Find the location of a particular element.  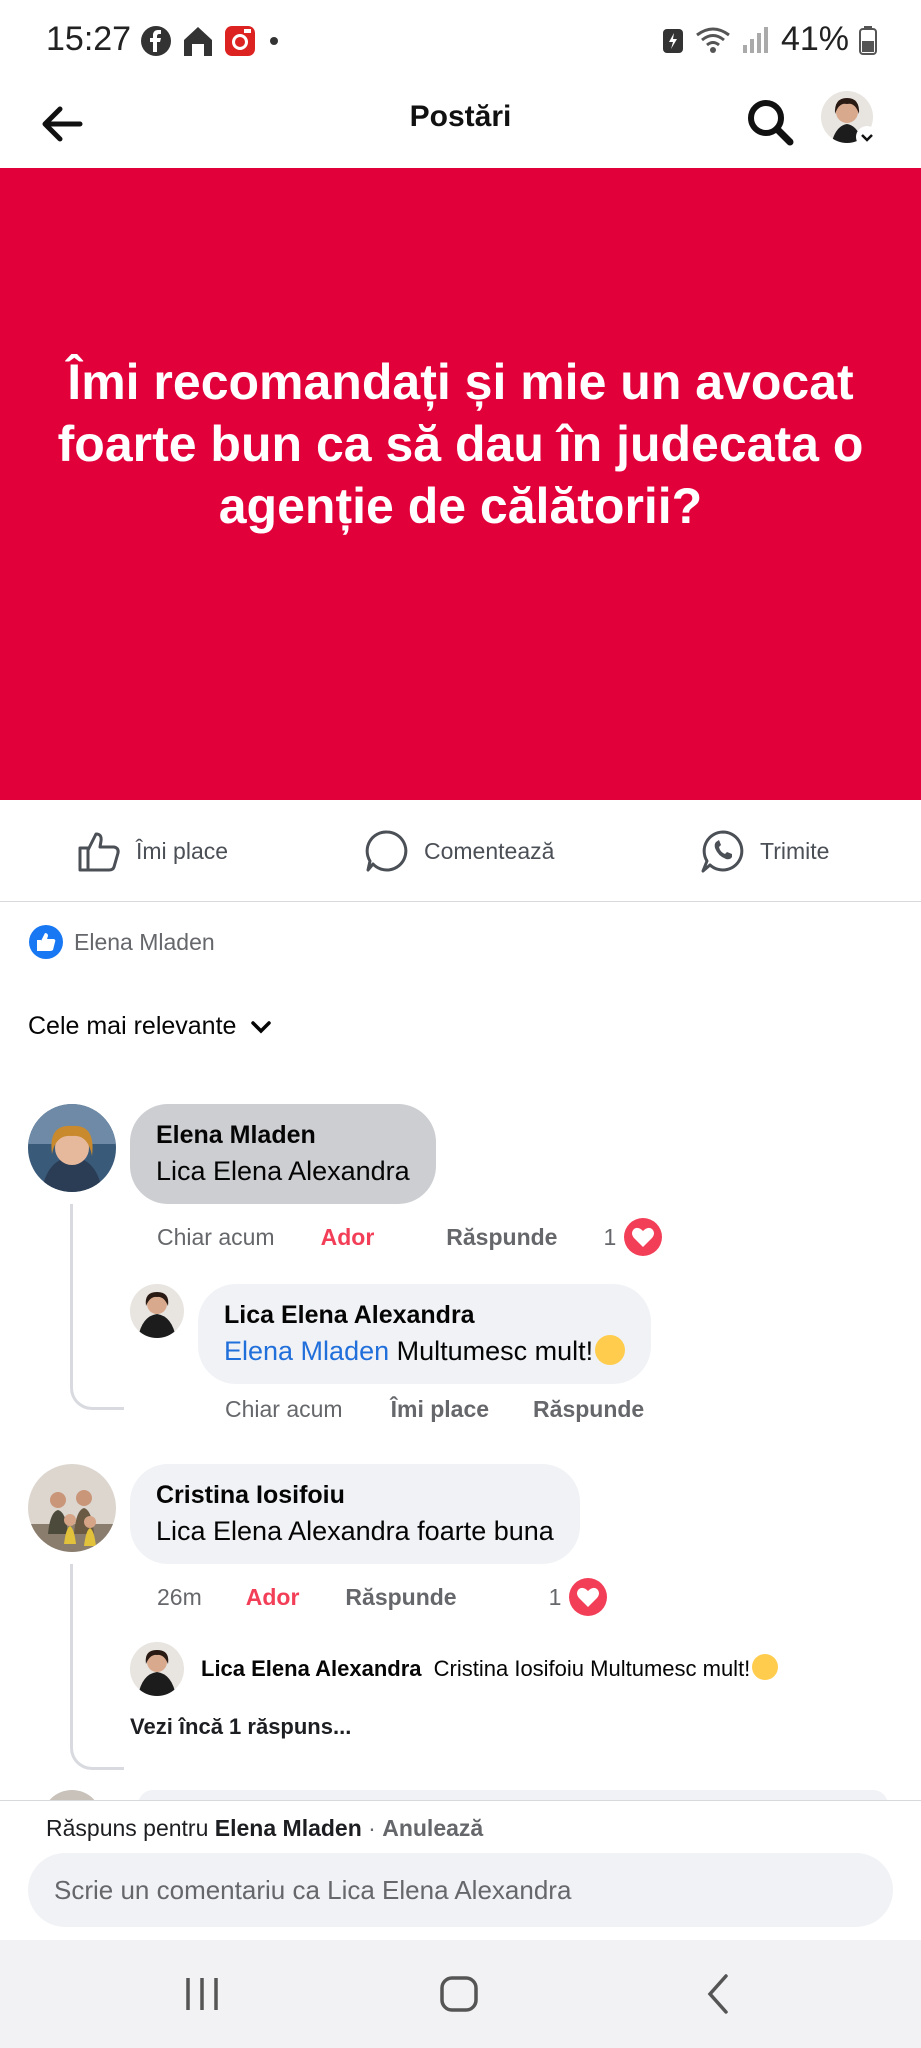

status-right: 41% is located at coordinates (769, 39).